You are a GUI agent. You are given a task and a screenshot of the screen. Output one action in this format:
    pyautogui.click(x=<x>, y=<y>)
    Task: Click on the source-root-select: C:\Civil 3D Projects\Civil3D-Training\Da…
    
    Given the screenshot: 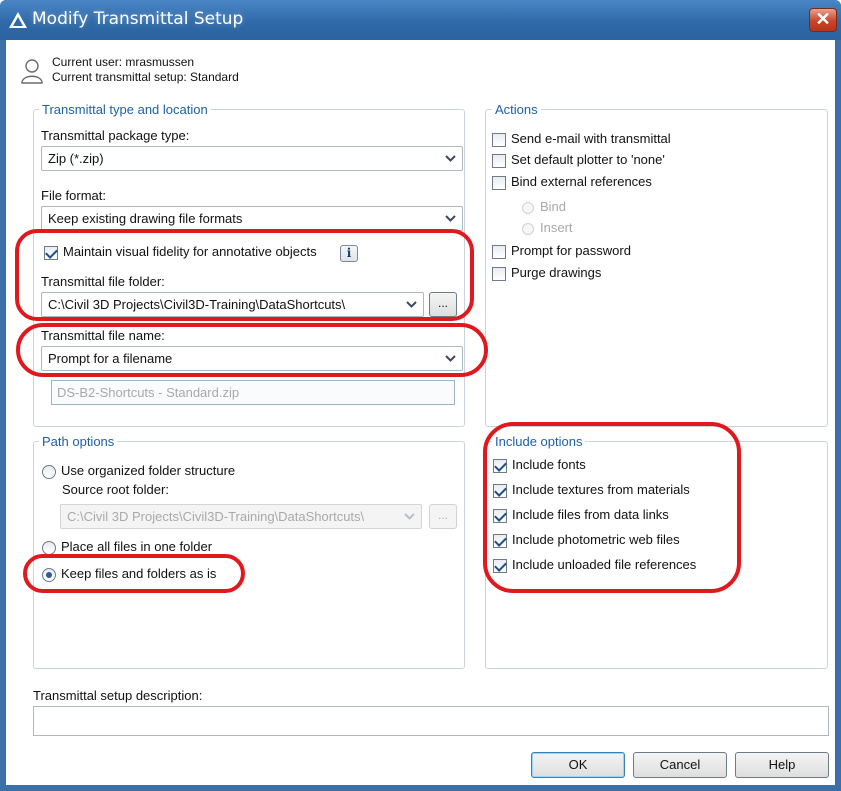 What is the action you would take?
    pyautogui.click(x=241, y=516)
    